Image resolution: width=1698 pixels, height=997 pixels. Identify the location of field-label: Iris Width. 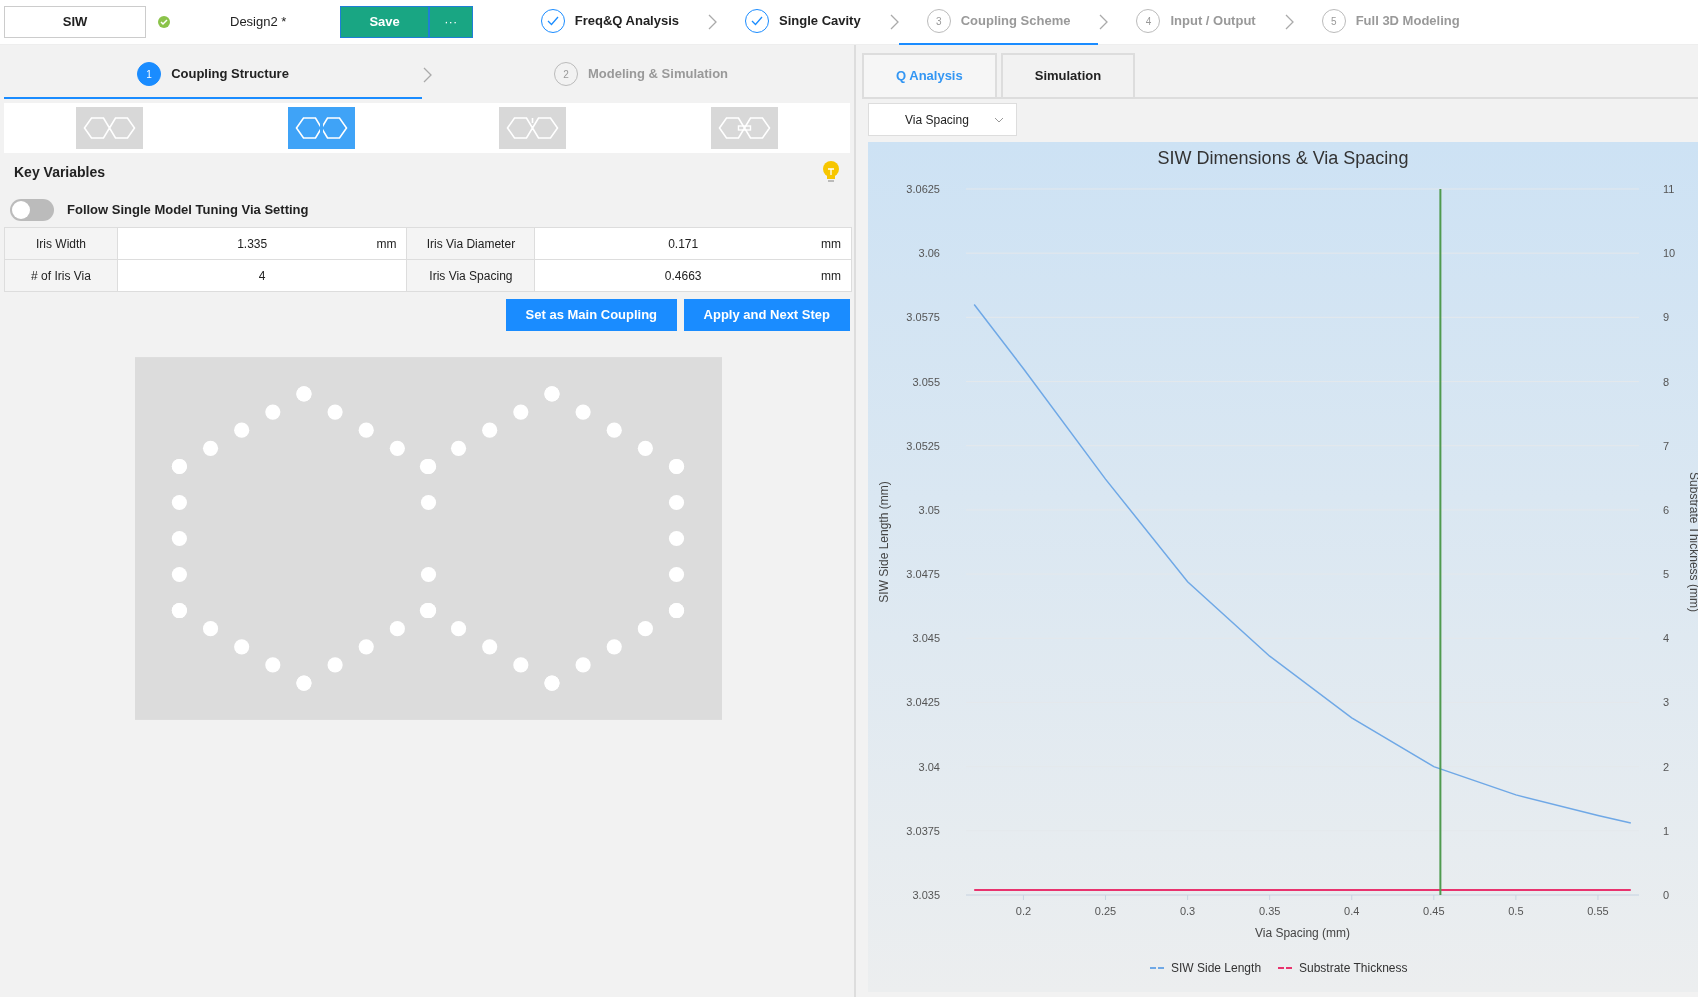
(61, 243).